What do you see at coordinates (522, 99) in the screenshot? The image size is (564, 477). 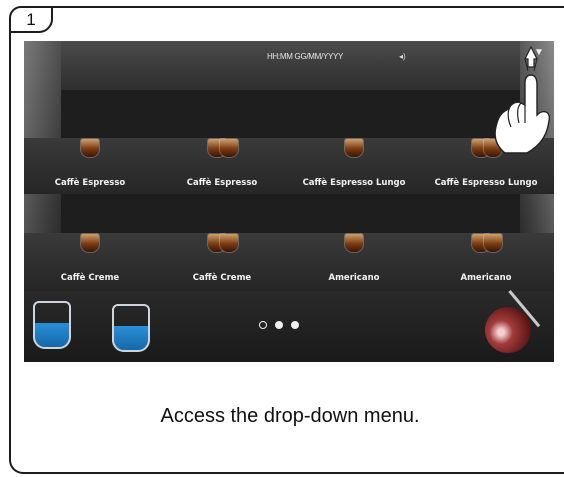 I see `pointing-hand-icon` at bounding box center [522, 99].